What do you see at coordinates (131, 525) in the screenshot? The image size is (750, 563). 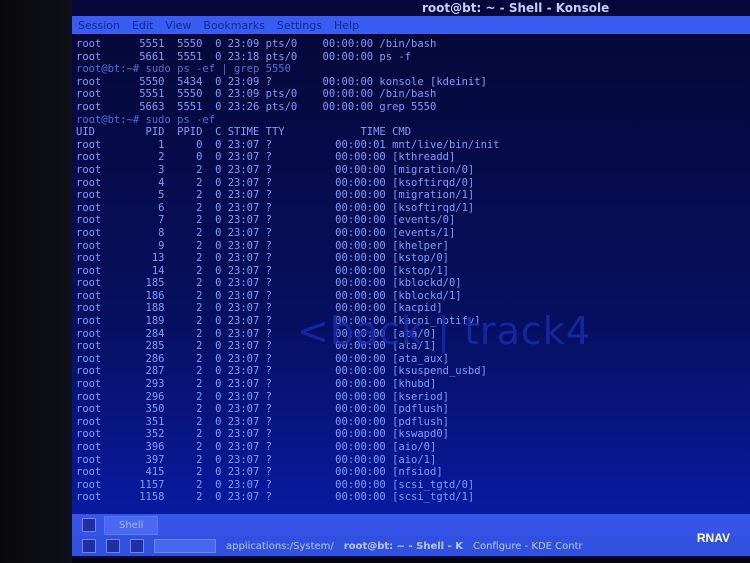 I see `tab-shell: Shell` at bounding box center [131, 525].